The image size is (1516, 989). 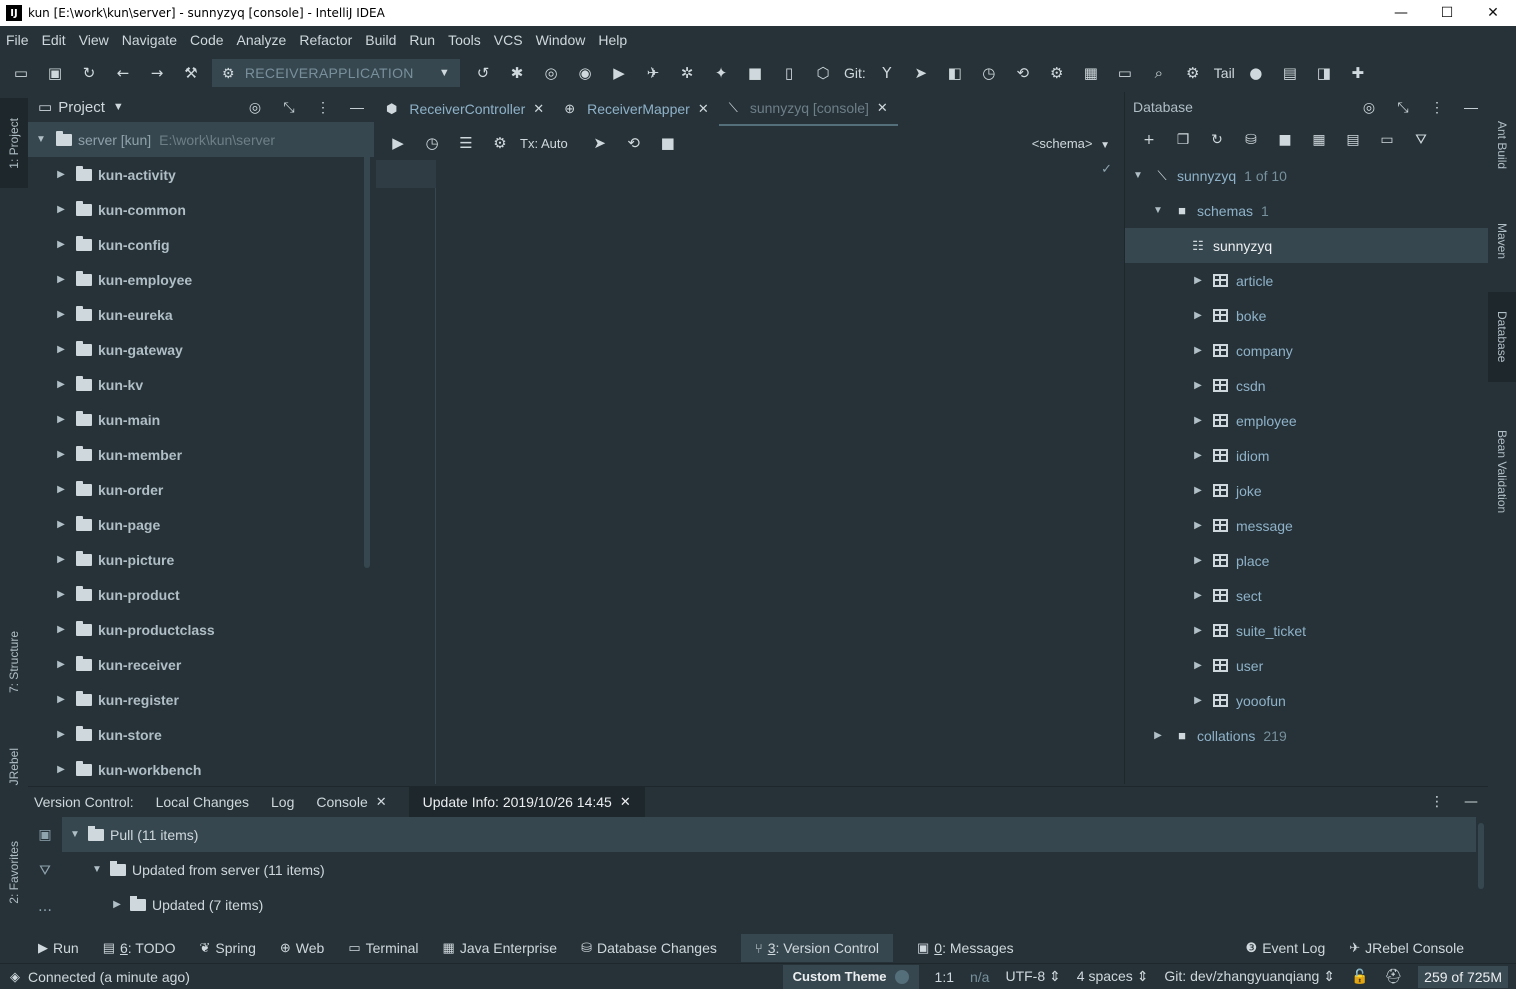 What do you see at coordinates (206, 40) in the screenshot?
I see `menu-code: Code` at bounding box center [206, 40].